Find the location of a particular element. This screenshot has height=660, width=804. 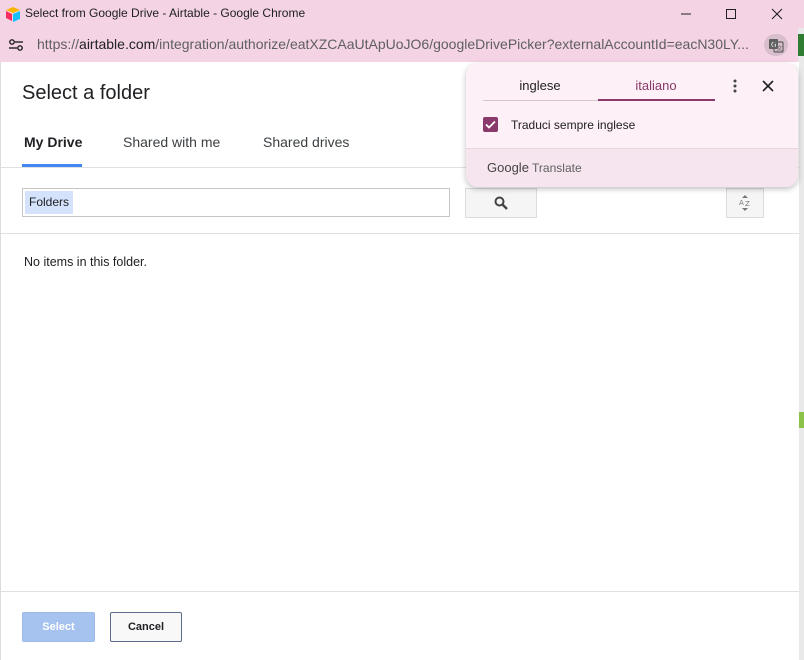

maximize-button is located at coordinates (731, 14).